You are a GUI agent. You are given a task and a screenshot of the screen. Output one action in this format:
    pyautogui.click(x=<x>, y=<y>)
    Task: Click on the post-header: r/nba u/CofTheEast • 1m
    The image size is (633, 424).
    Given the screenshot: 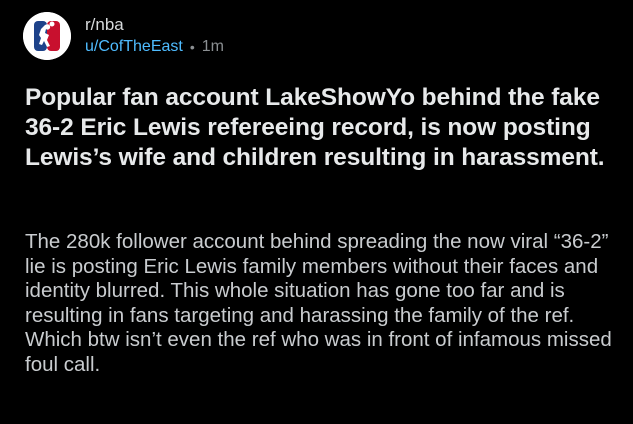 What is the action you would take?
    pyautogui.click(x=123, y=36)
    